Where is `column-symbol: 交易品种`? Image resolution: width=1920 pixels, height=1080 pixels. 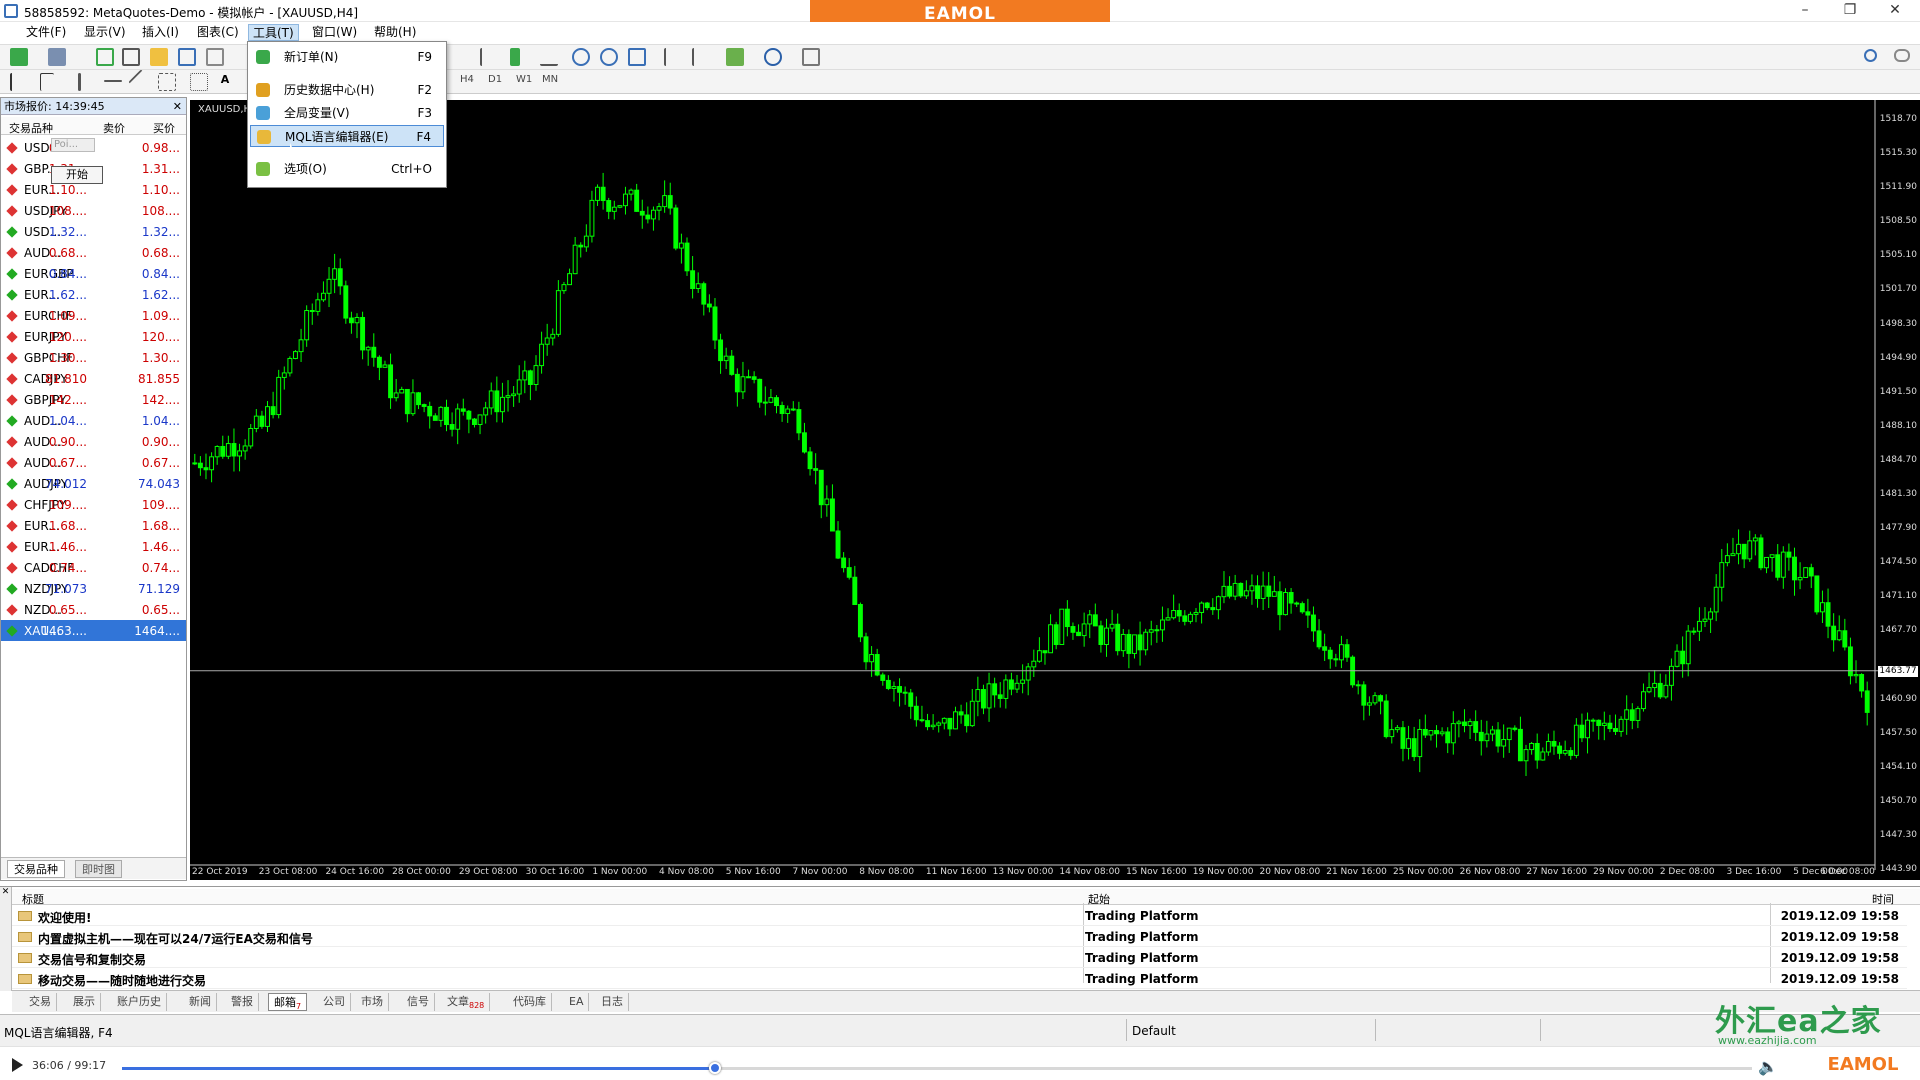 column-symbol: 交易品种 is located at coordinates (31, 128).